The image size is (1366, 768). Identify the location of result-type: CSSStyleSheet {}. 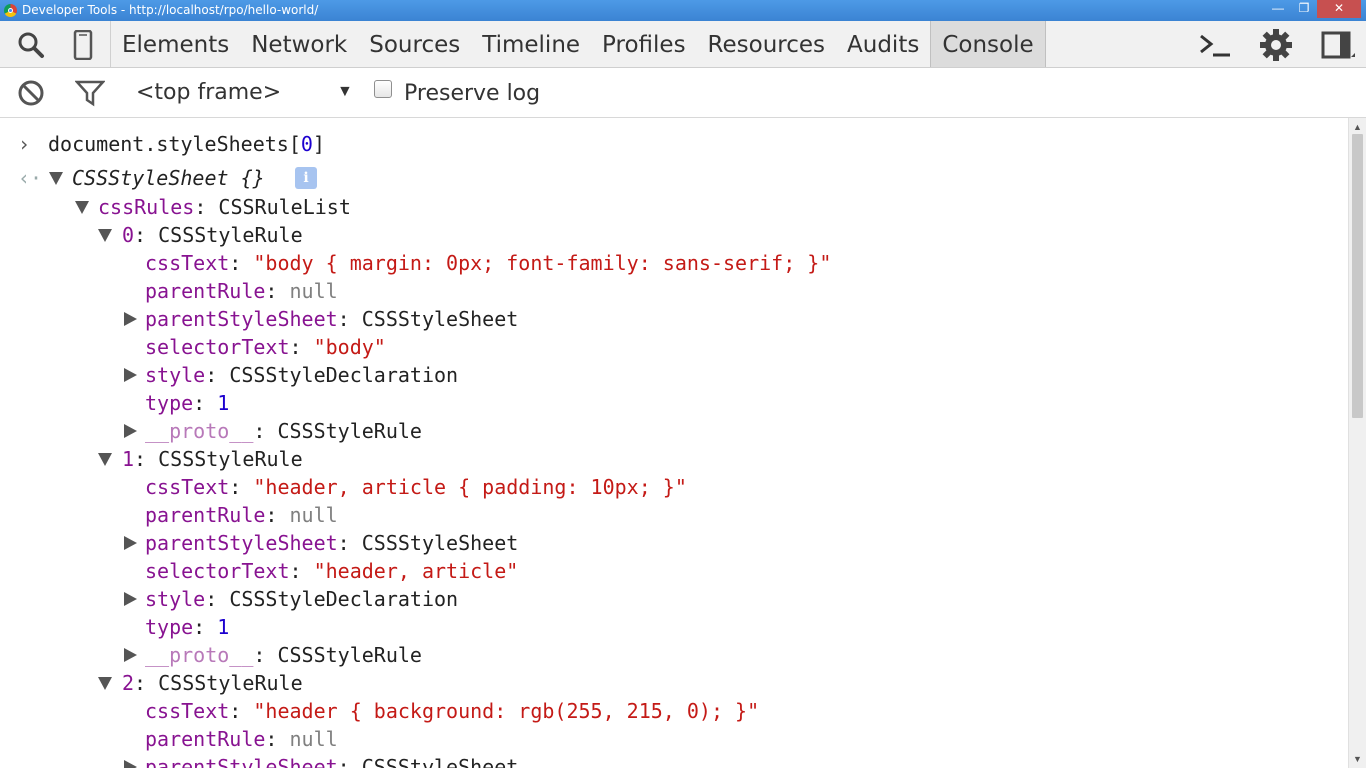
(168, 178).